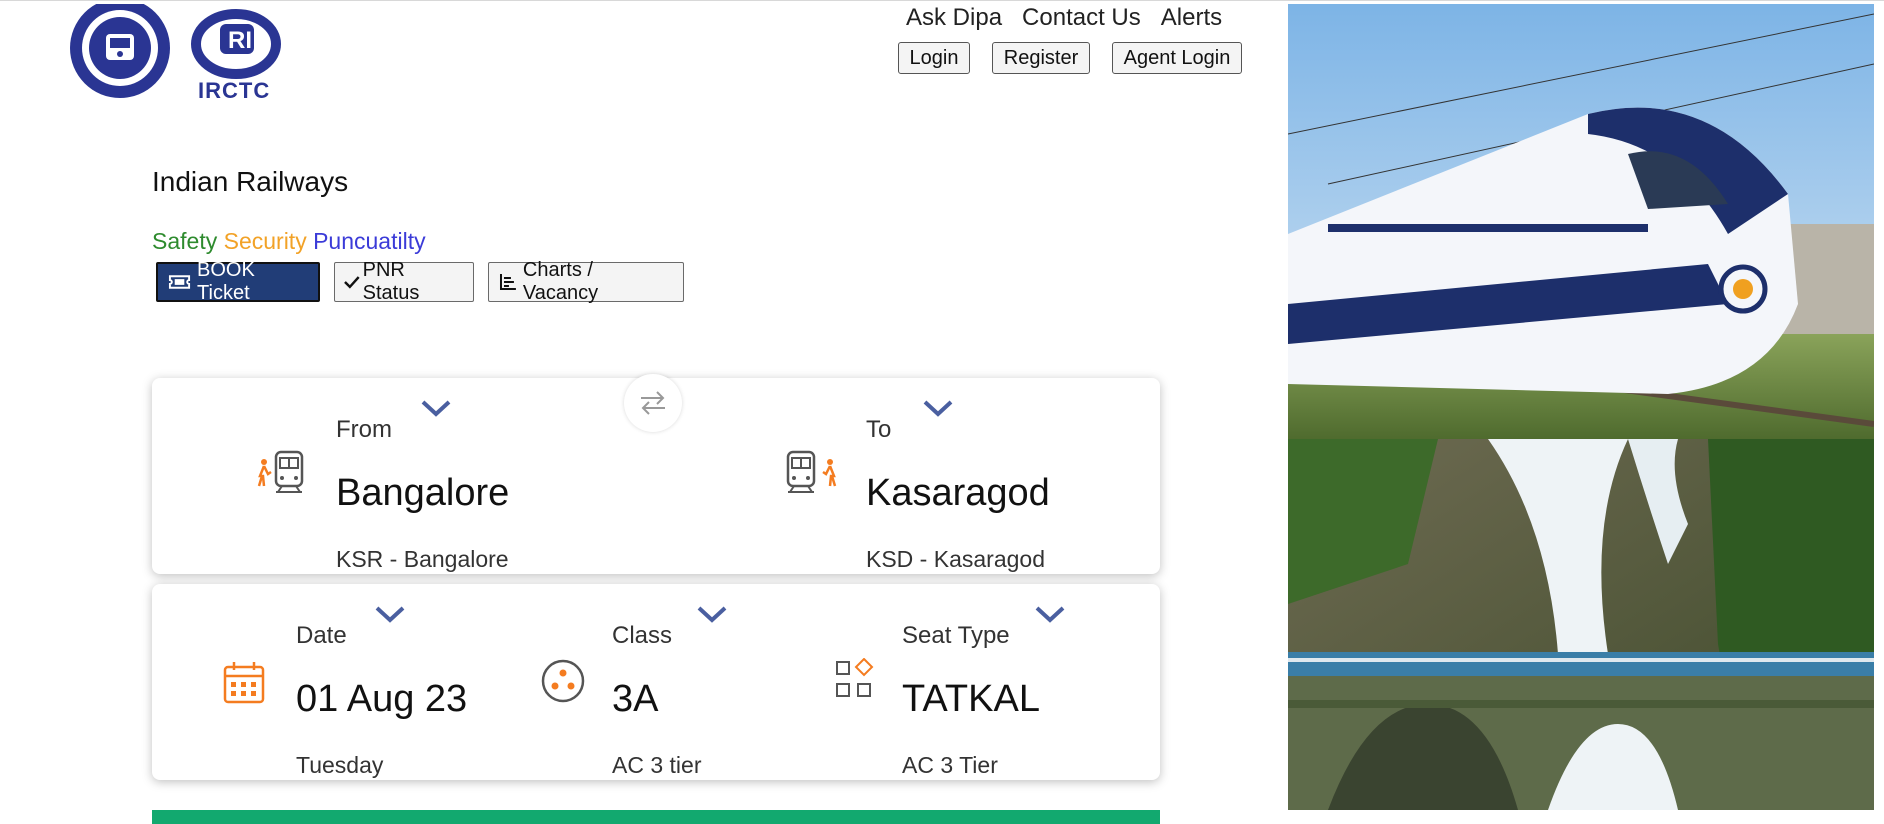 The height and width of the screenshot is (824, 1884). I want to click on book-ticket-label: BOOK Ticket, so click(226, 281).